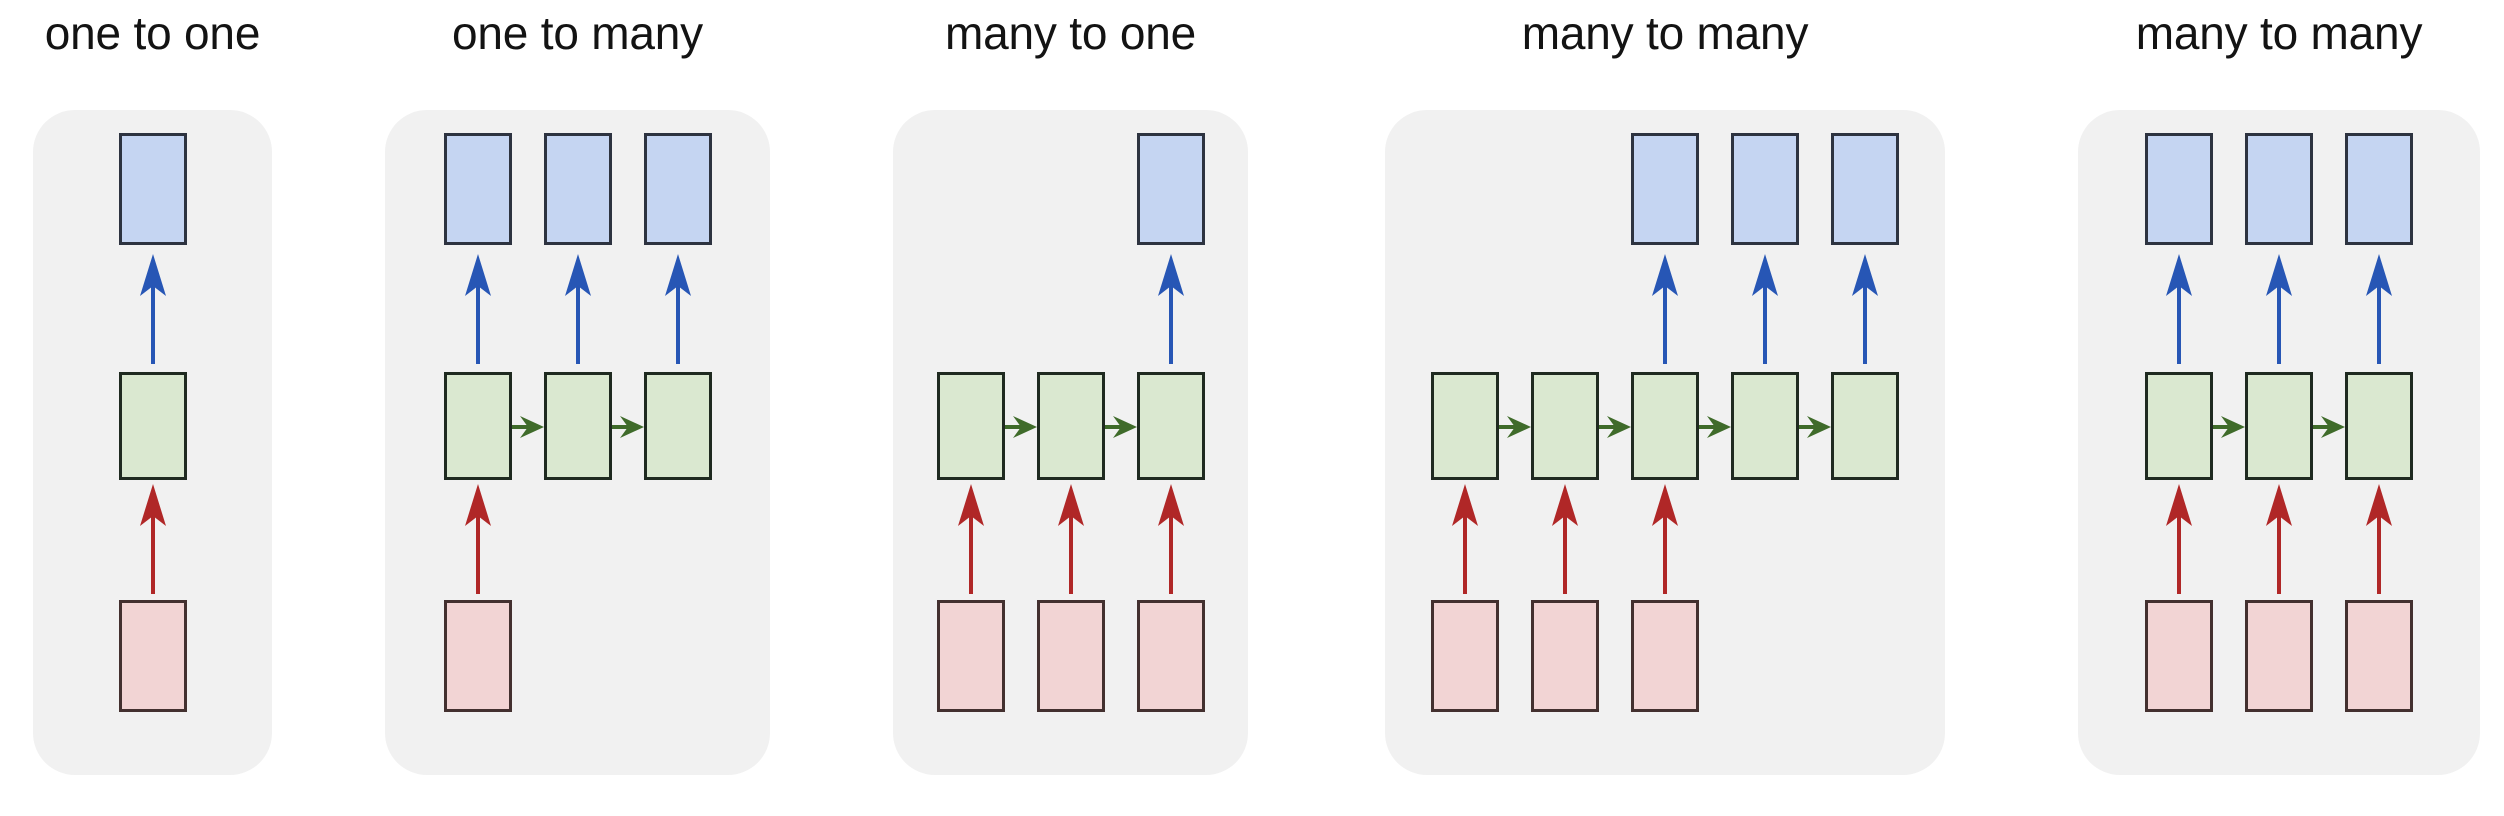 The height and width of the screenshot is (816, 2504). Describe the element at coordinates (1070, 33) in the screenshot. I see `panel-title: many to one` at that location.